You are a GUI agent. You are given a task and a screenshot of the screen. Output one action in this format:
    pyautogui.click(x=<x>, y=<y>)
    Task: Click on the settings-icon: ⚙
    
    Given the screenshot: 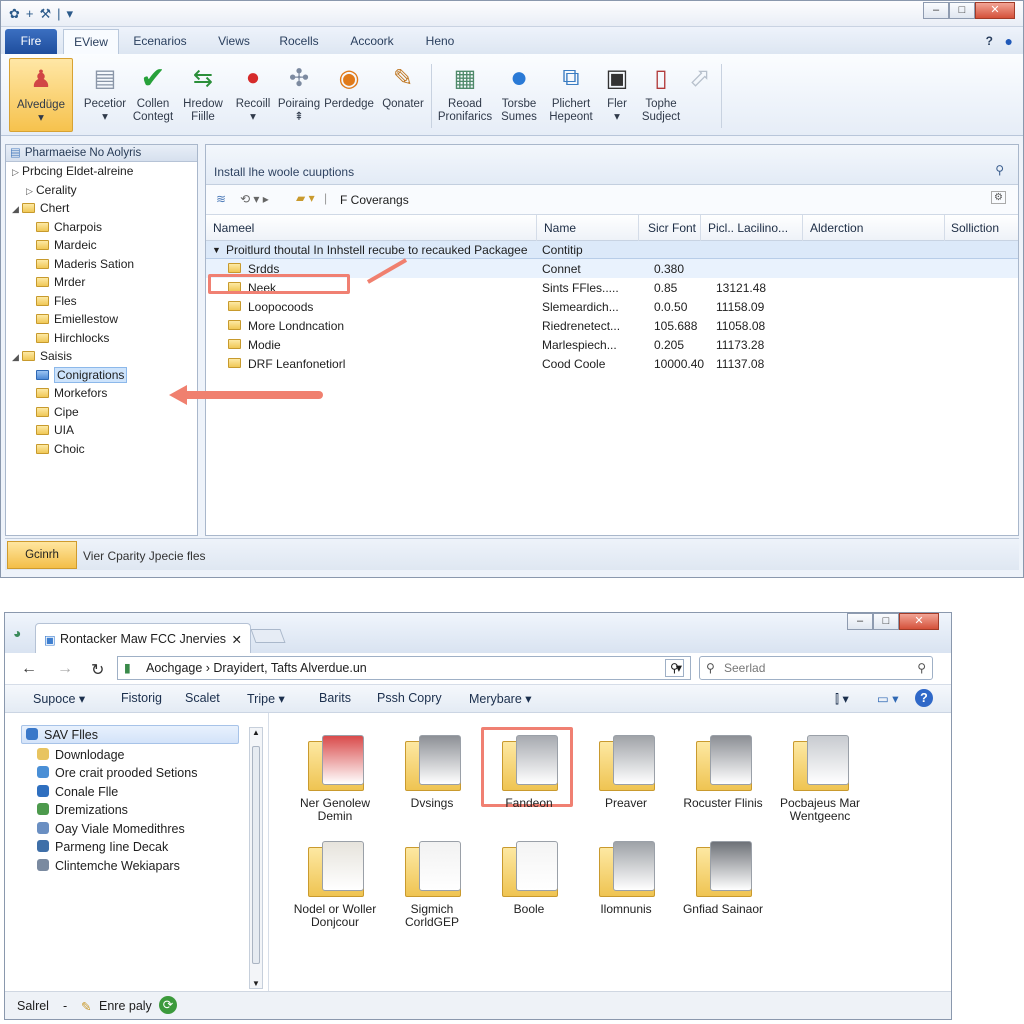 What is the action you would take?
    pyautogui.click(x=998, y=197)
    